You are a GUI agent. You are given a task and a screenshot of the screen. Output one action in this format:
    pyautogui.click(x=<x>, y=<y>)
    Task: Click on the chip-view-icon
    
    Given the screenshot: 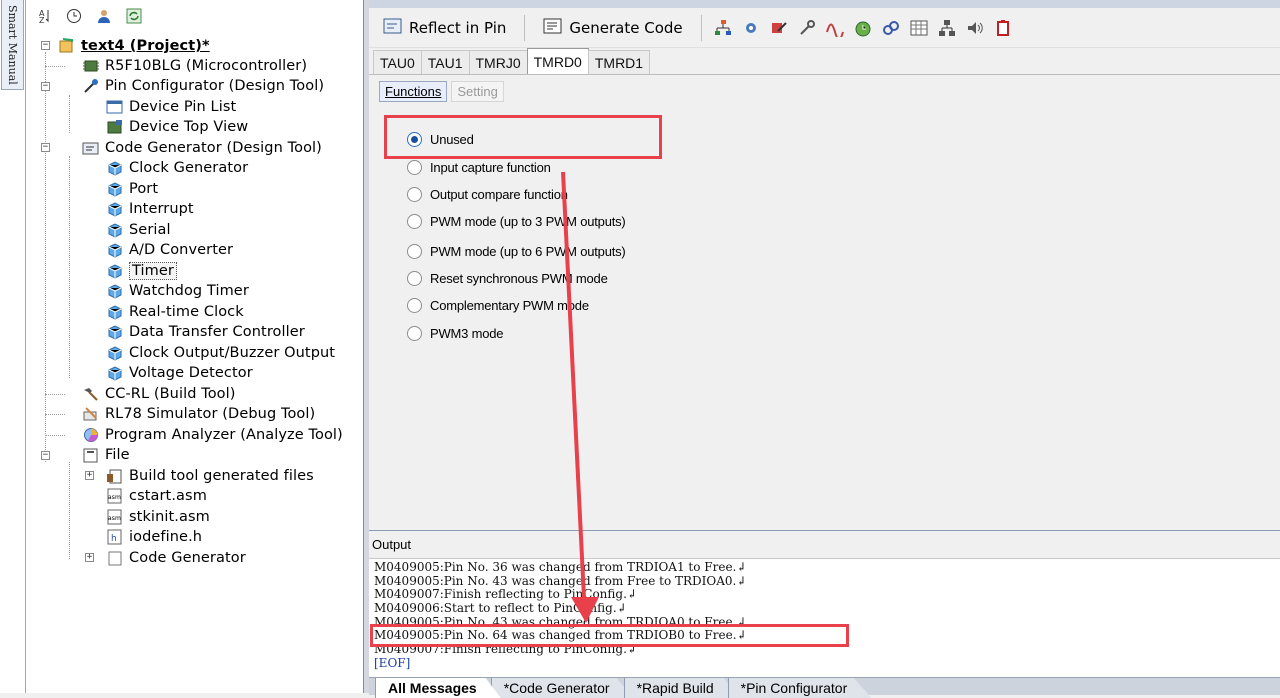 What is the action you would take?
    pyautogui.click(x=115, y=127)
    